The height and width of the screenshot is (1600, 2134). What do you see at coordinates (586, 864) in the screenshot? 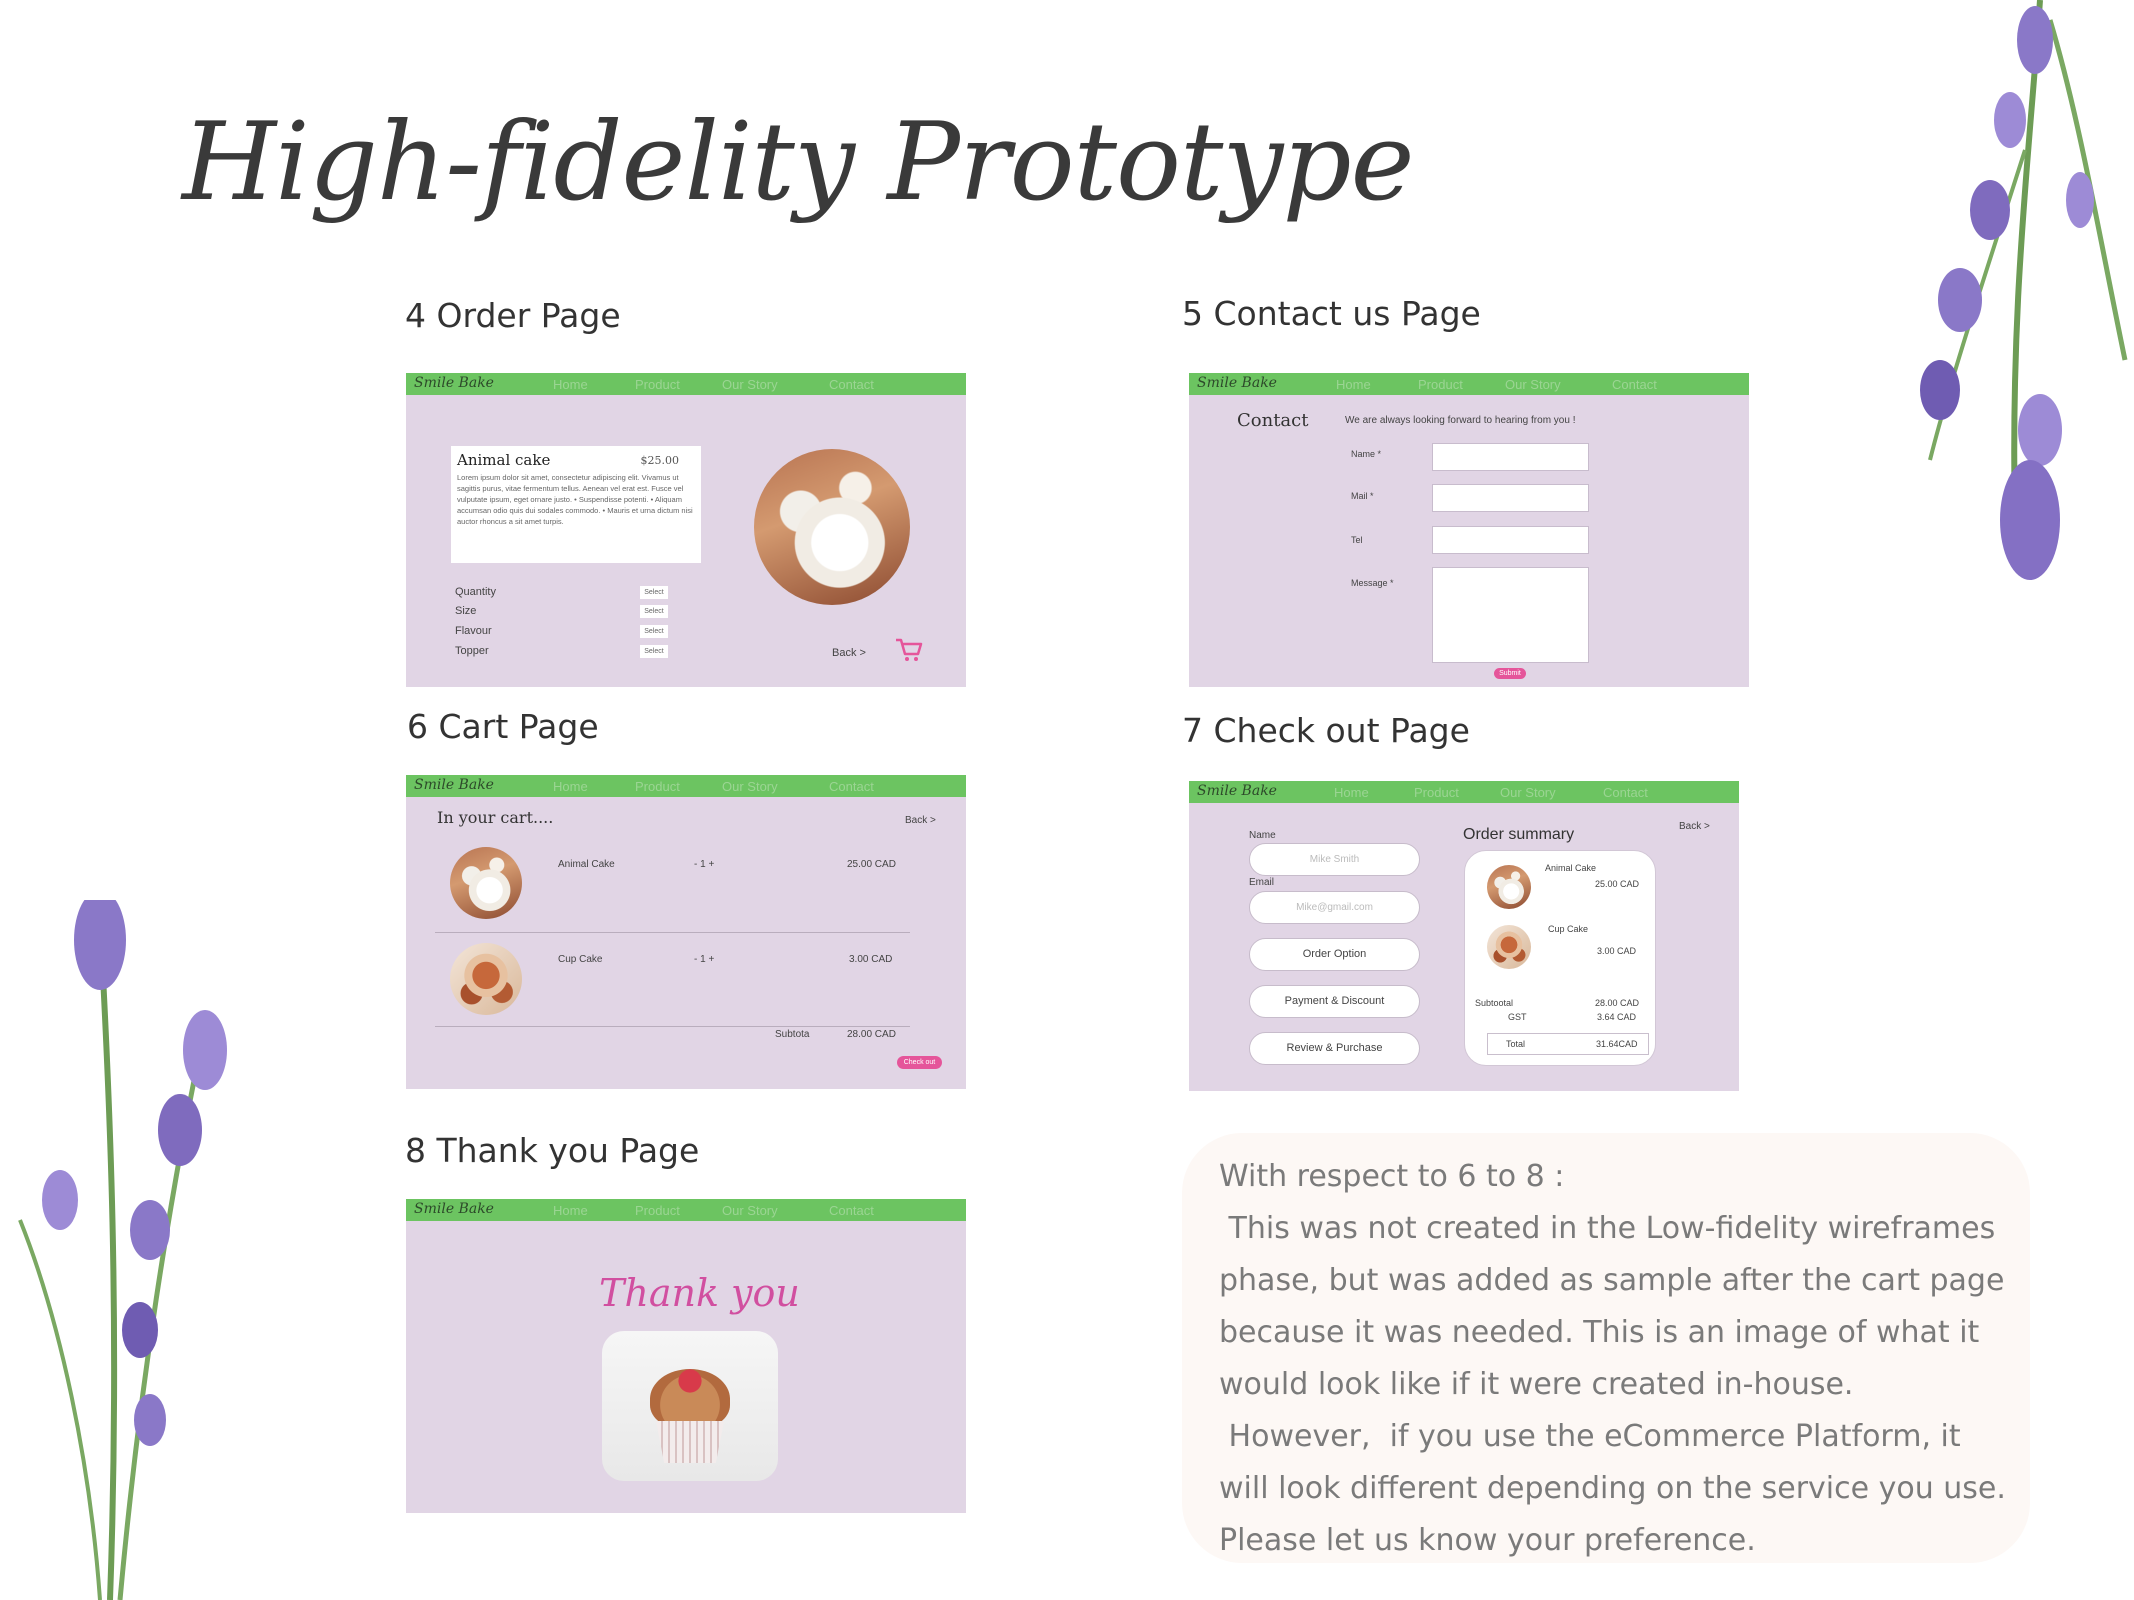
I see `cart-item-name: Animal Cake` at bounding box center [586, 864].